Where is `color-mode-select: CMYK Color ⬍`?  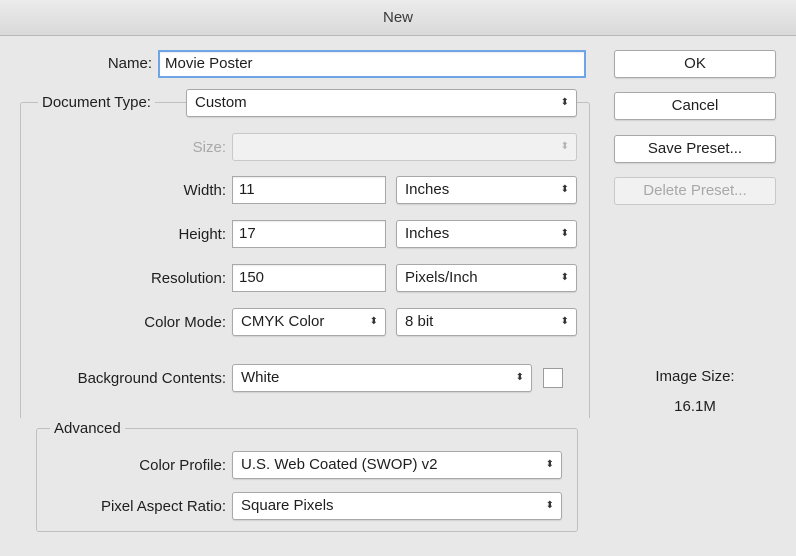
color-mode-select: CMYK Color ⬍ is located at coordinates (309, 322).